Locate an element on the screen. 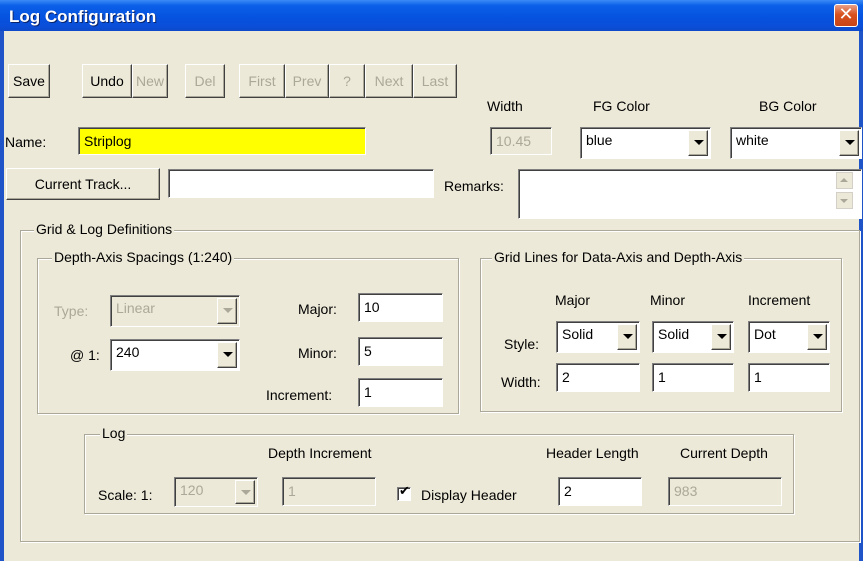  style-minor-value: Solid is located at coordinates (674, 334).